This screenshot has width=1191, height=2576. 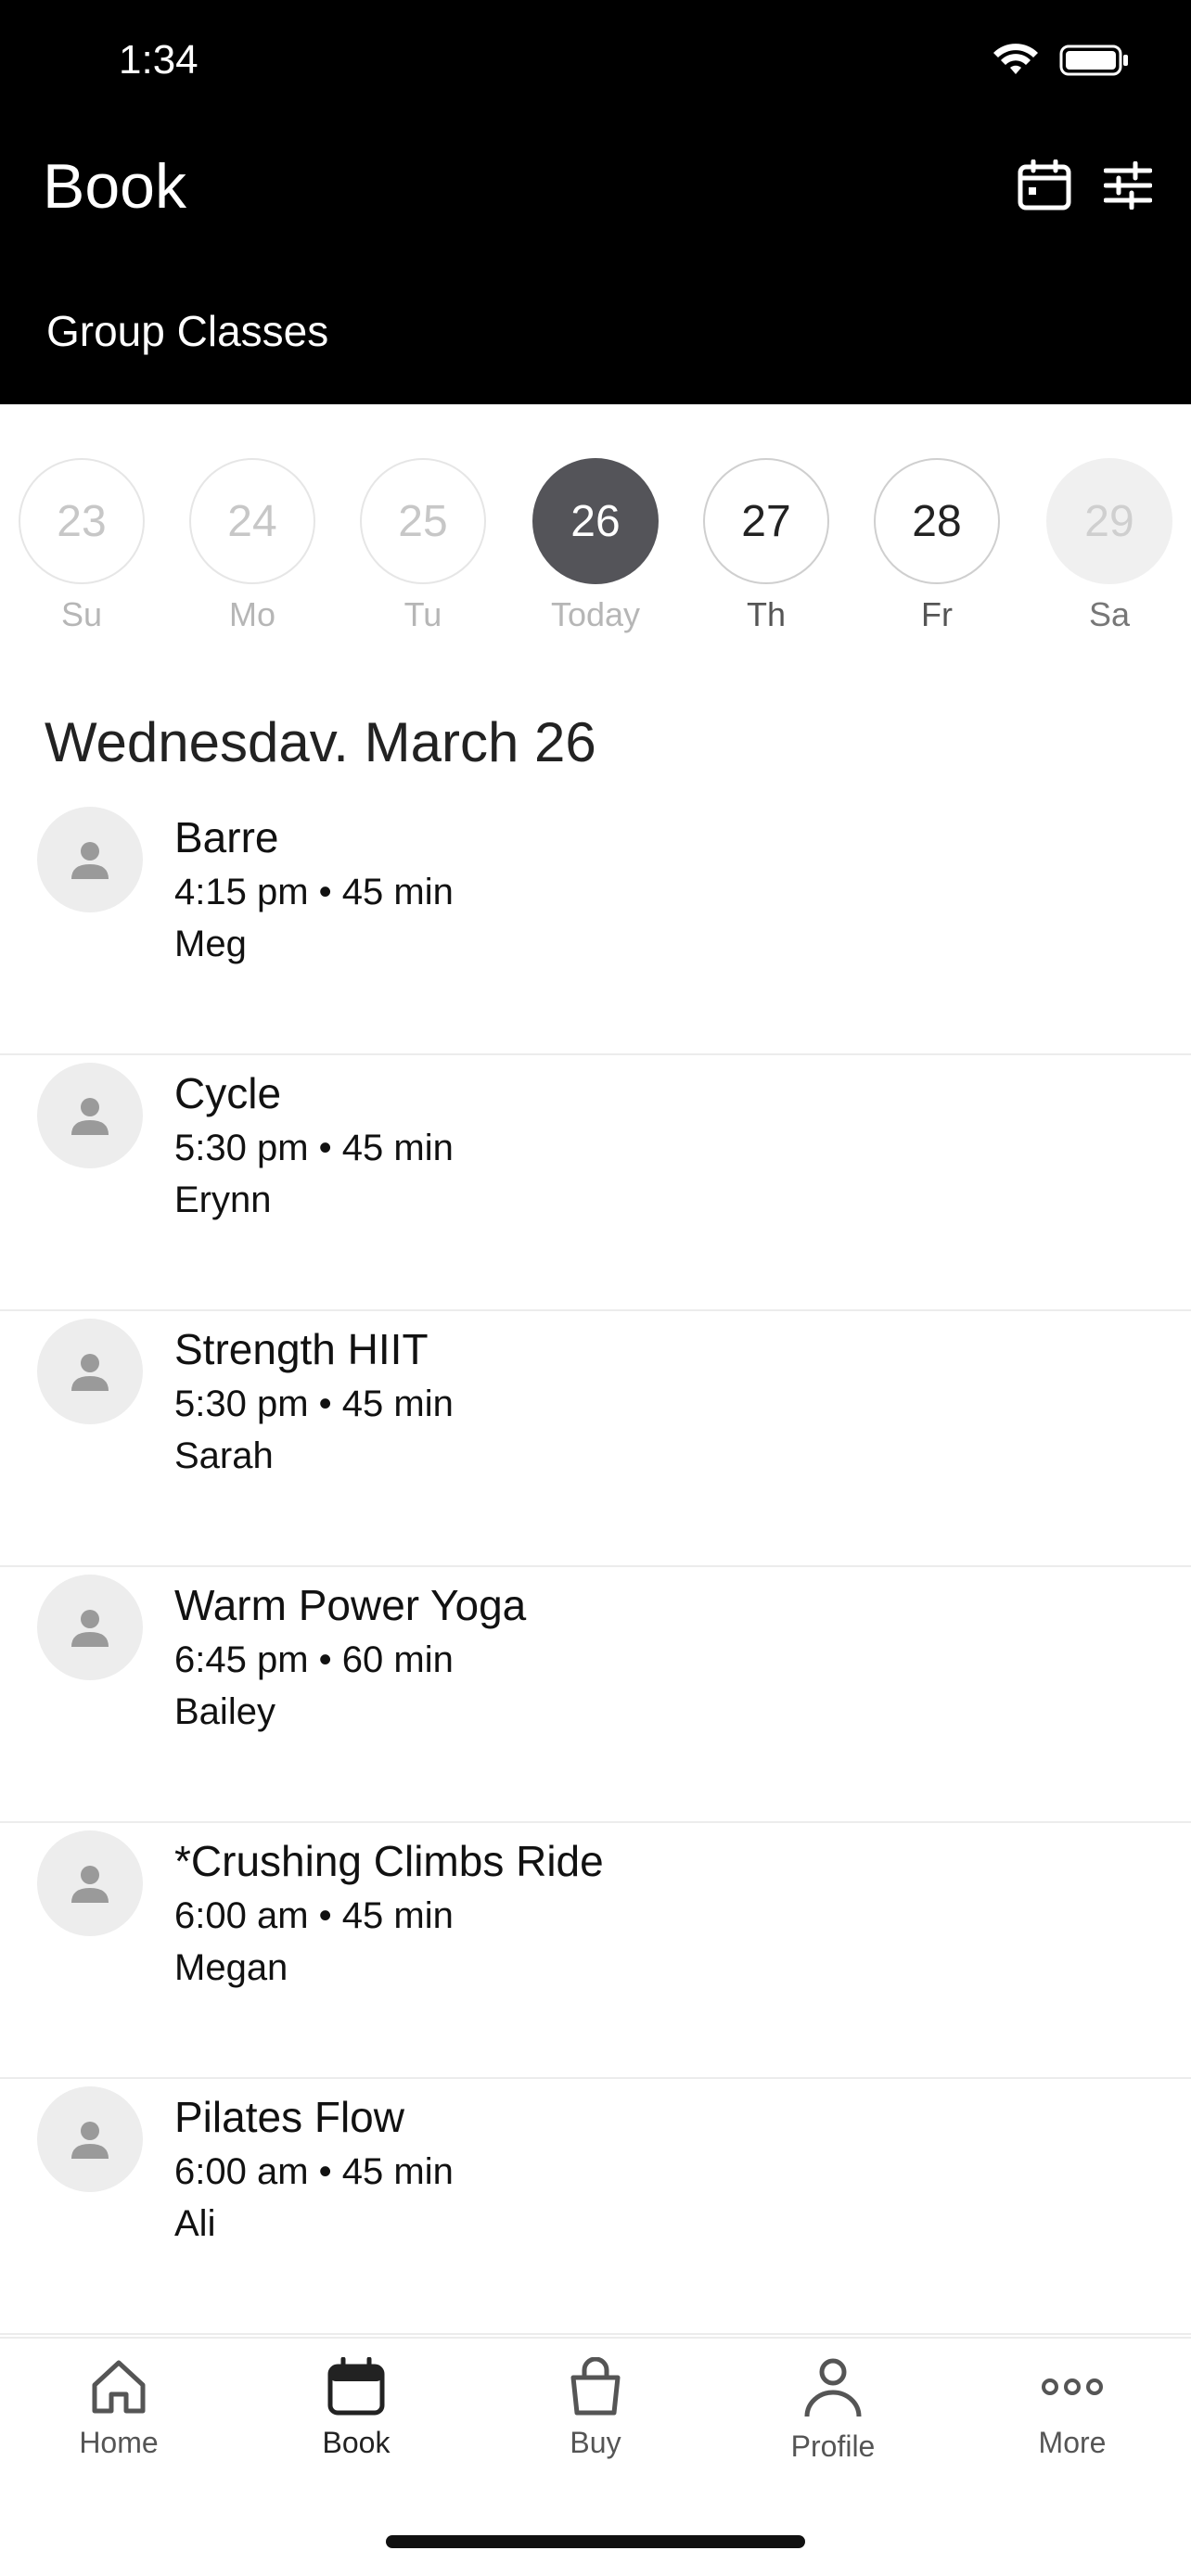 I want to click on day-item-tu: 25 Tu, so click(x=423, y=546).